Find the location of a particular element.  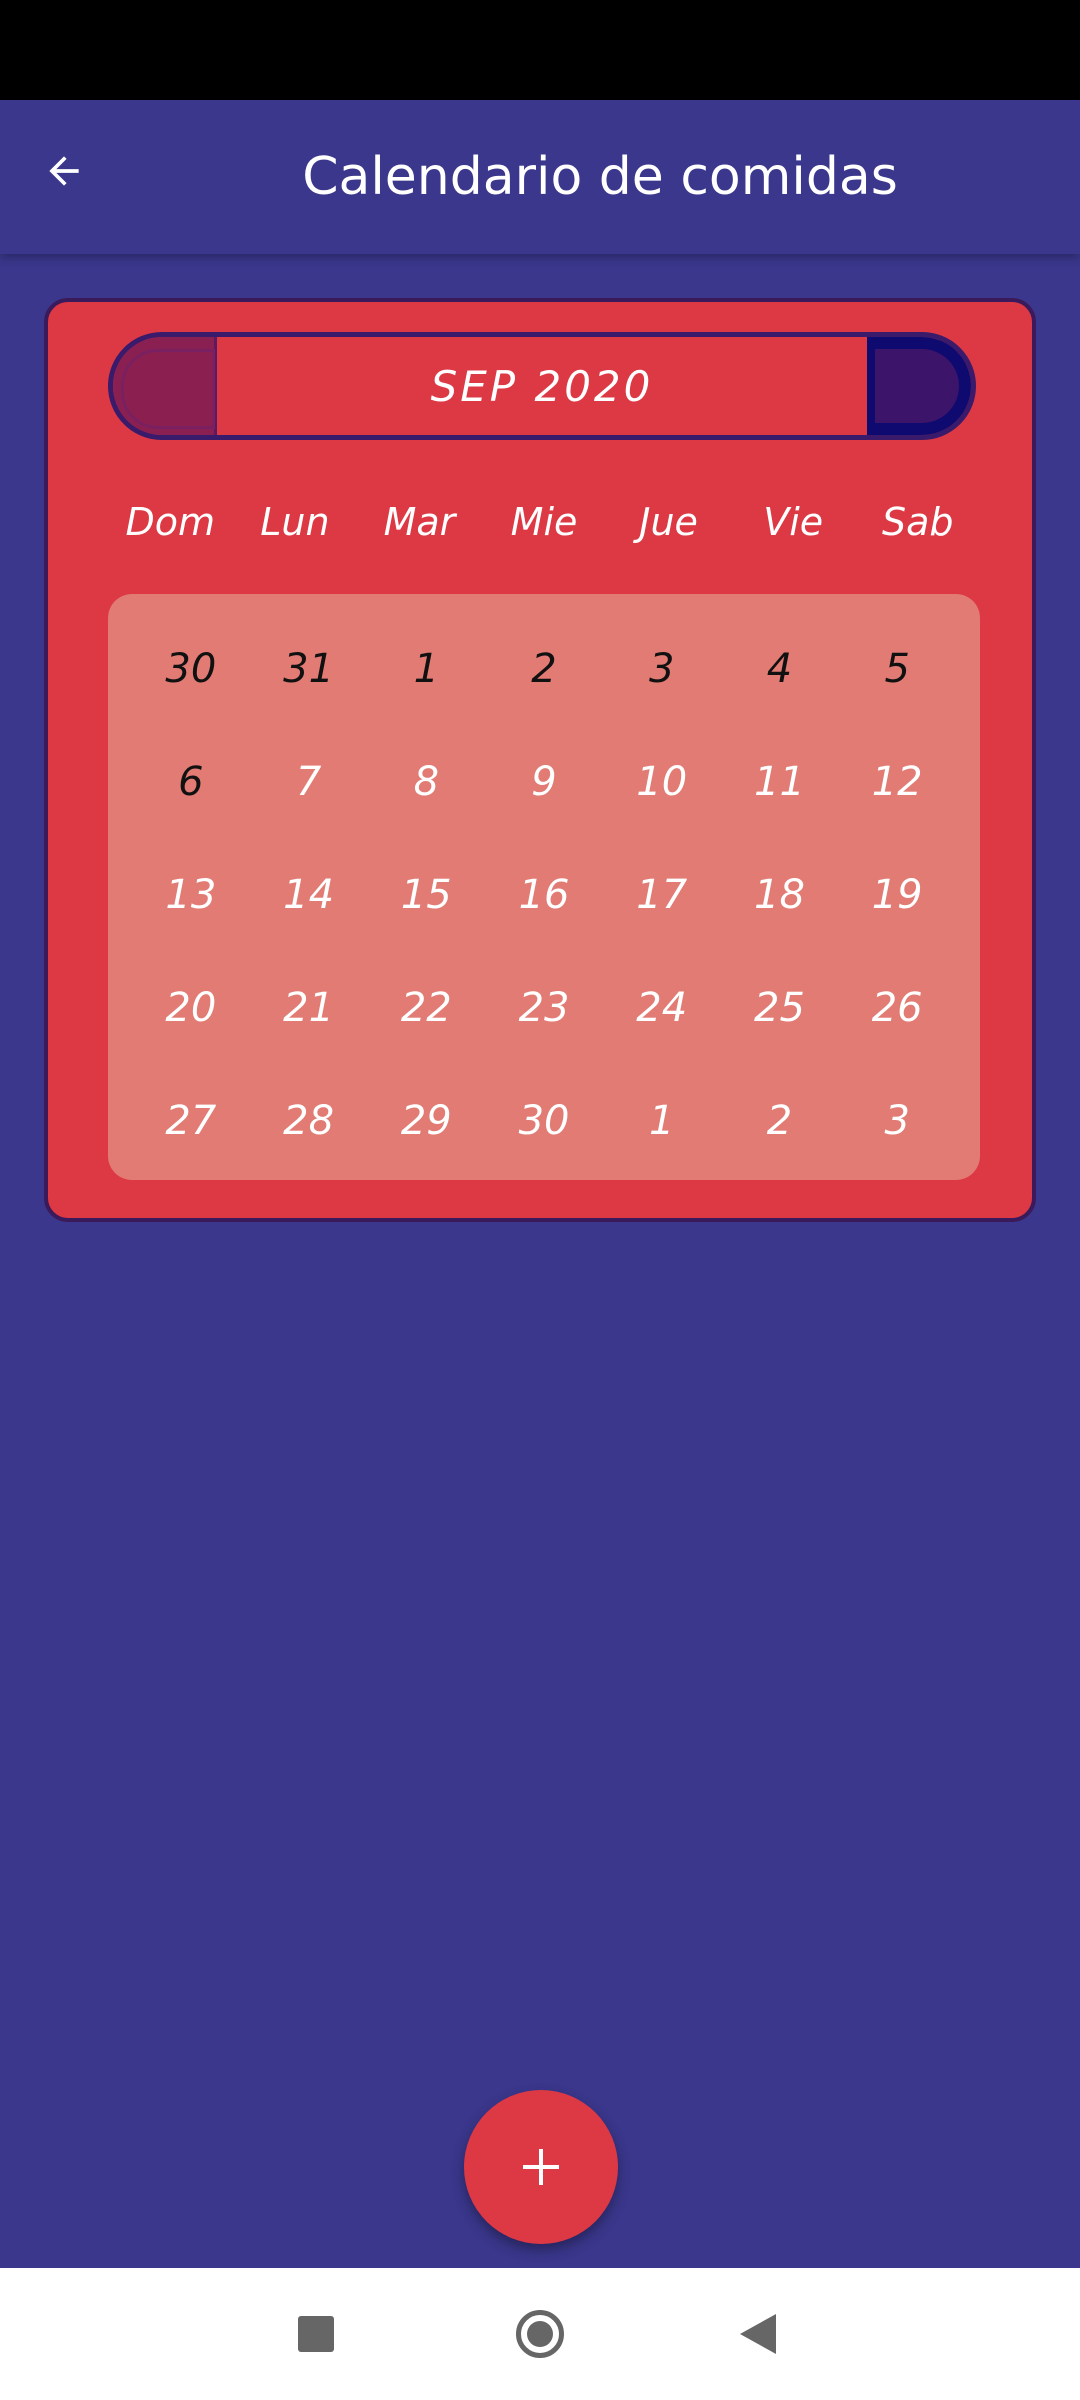

month-selector: SEP 2020 is located at coordinates (542, 386).